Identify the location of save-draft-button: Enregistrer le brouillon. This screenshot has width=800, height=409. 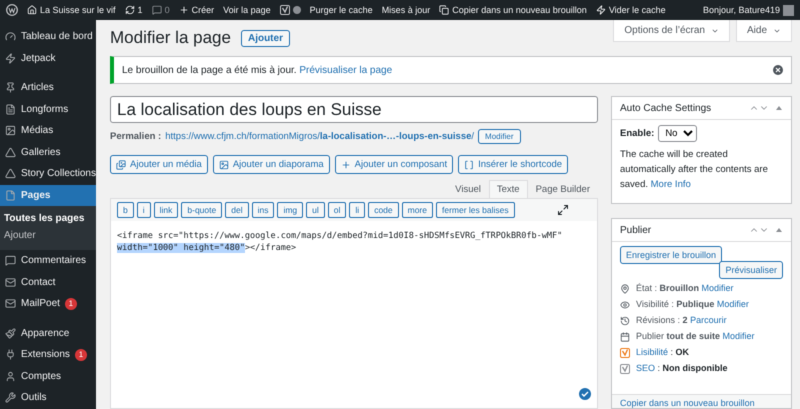
(671, 255).